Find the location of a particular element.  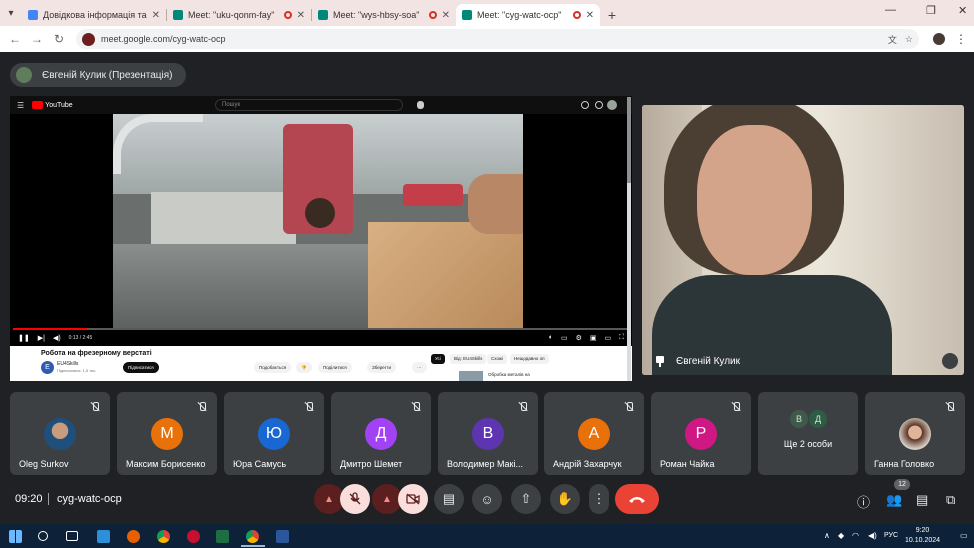

camera-toggle-button is located at coordinates (413, 499).